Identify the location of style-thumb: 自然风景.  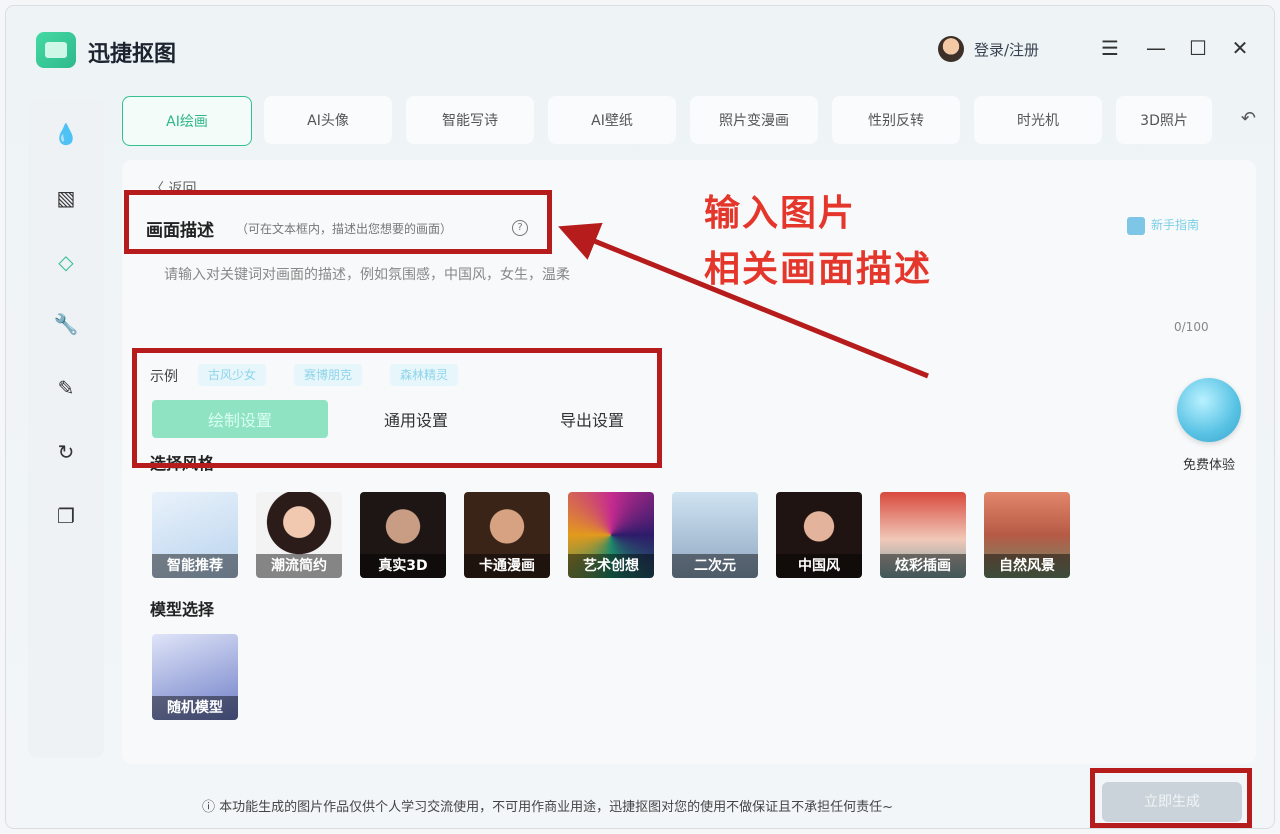
(1027, 535).